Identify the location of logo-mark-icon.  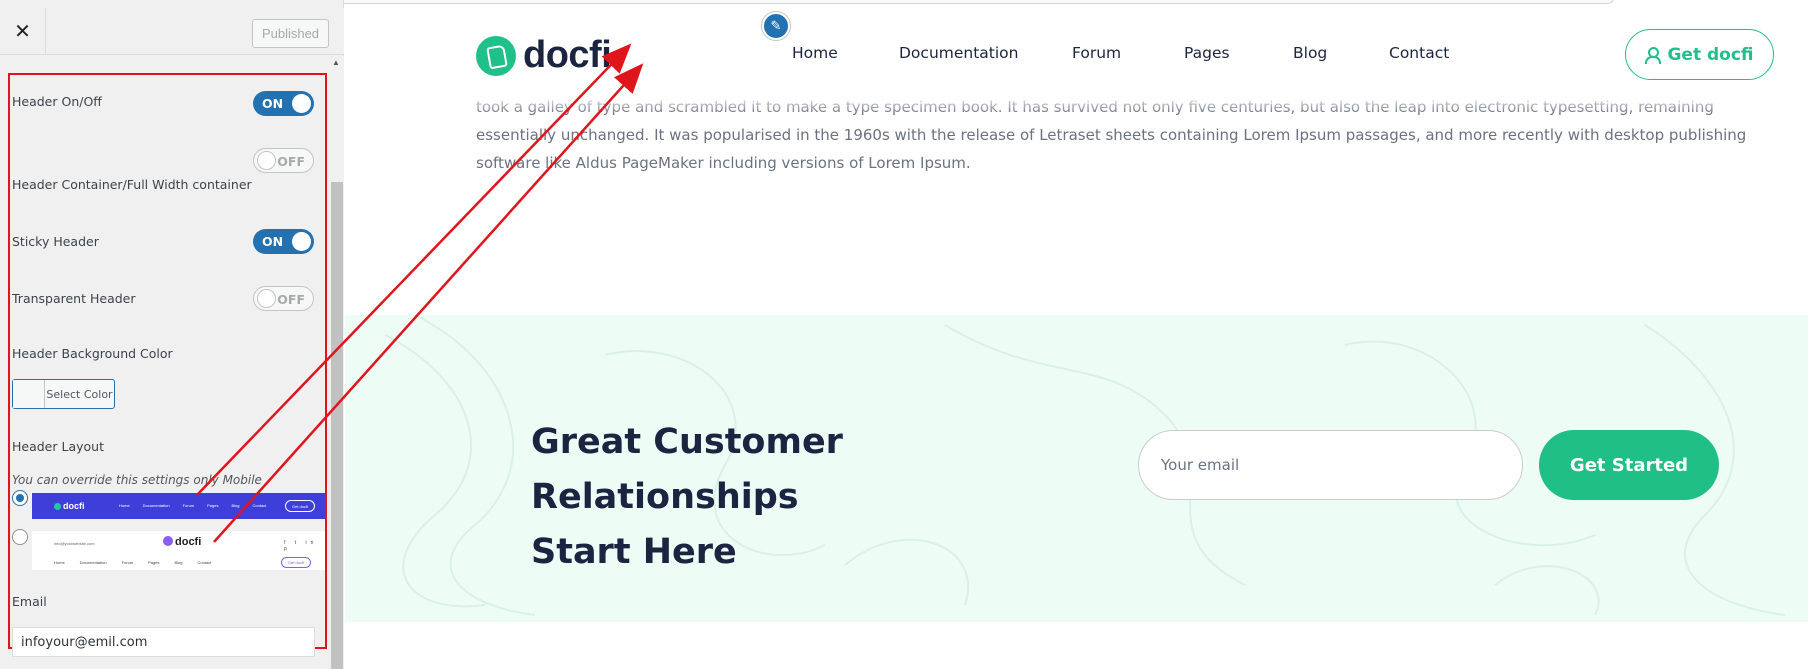
(496, 55).